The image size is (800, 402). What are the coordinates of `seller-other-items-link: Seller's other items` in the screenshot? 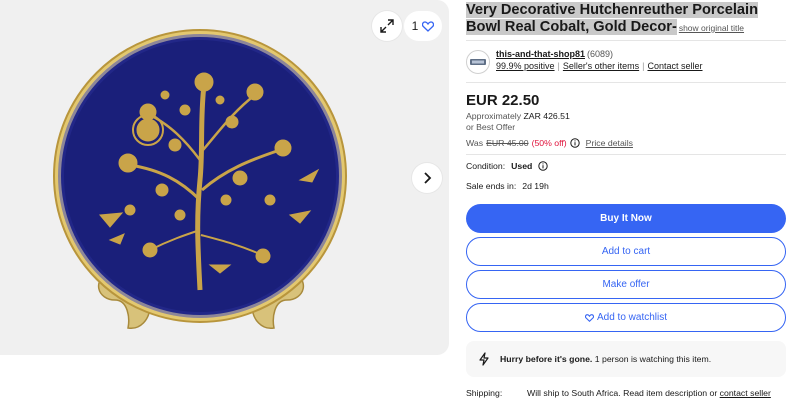 It's located at (601, 66).